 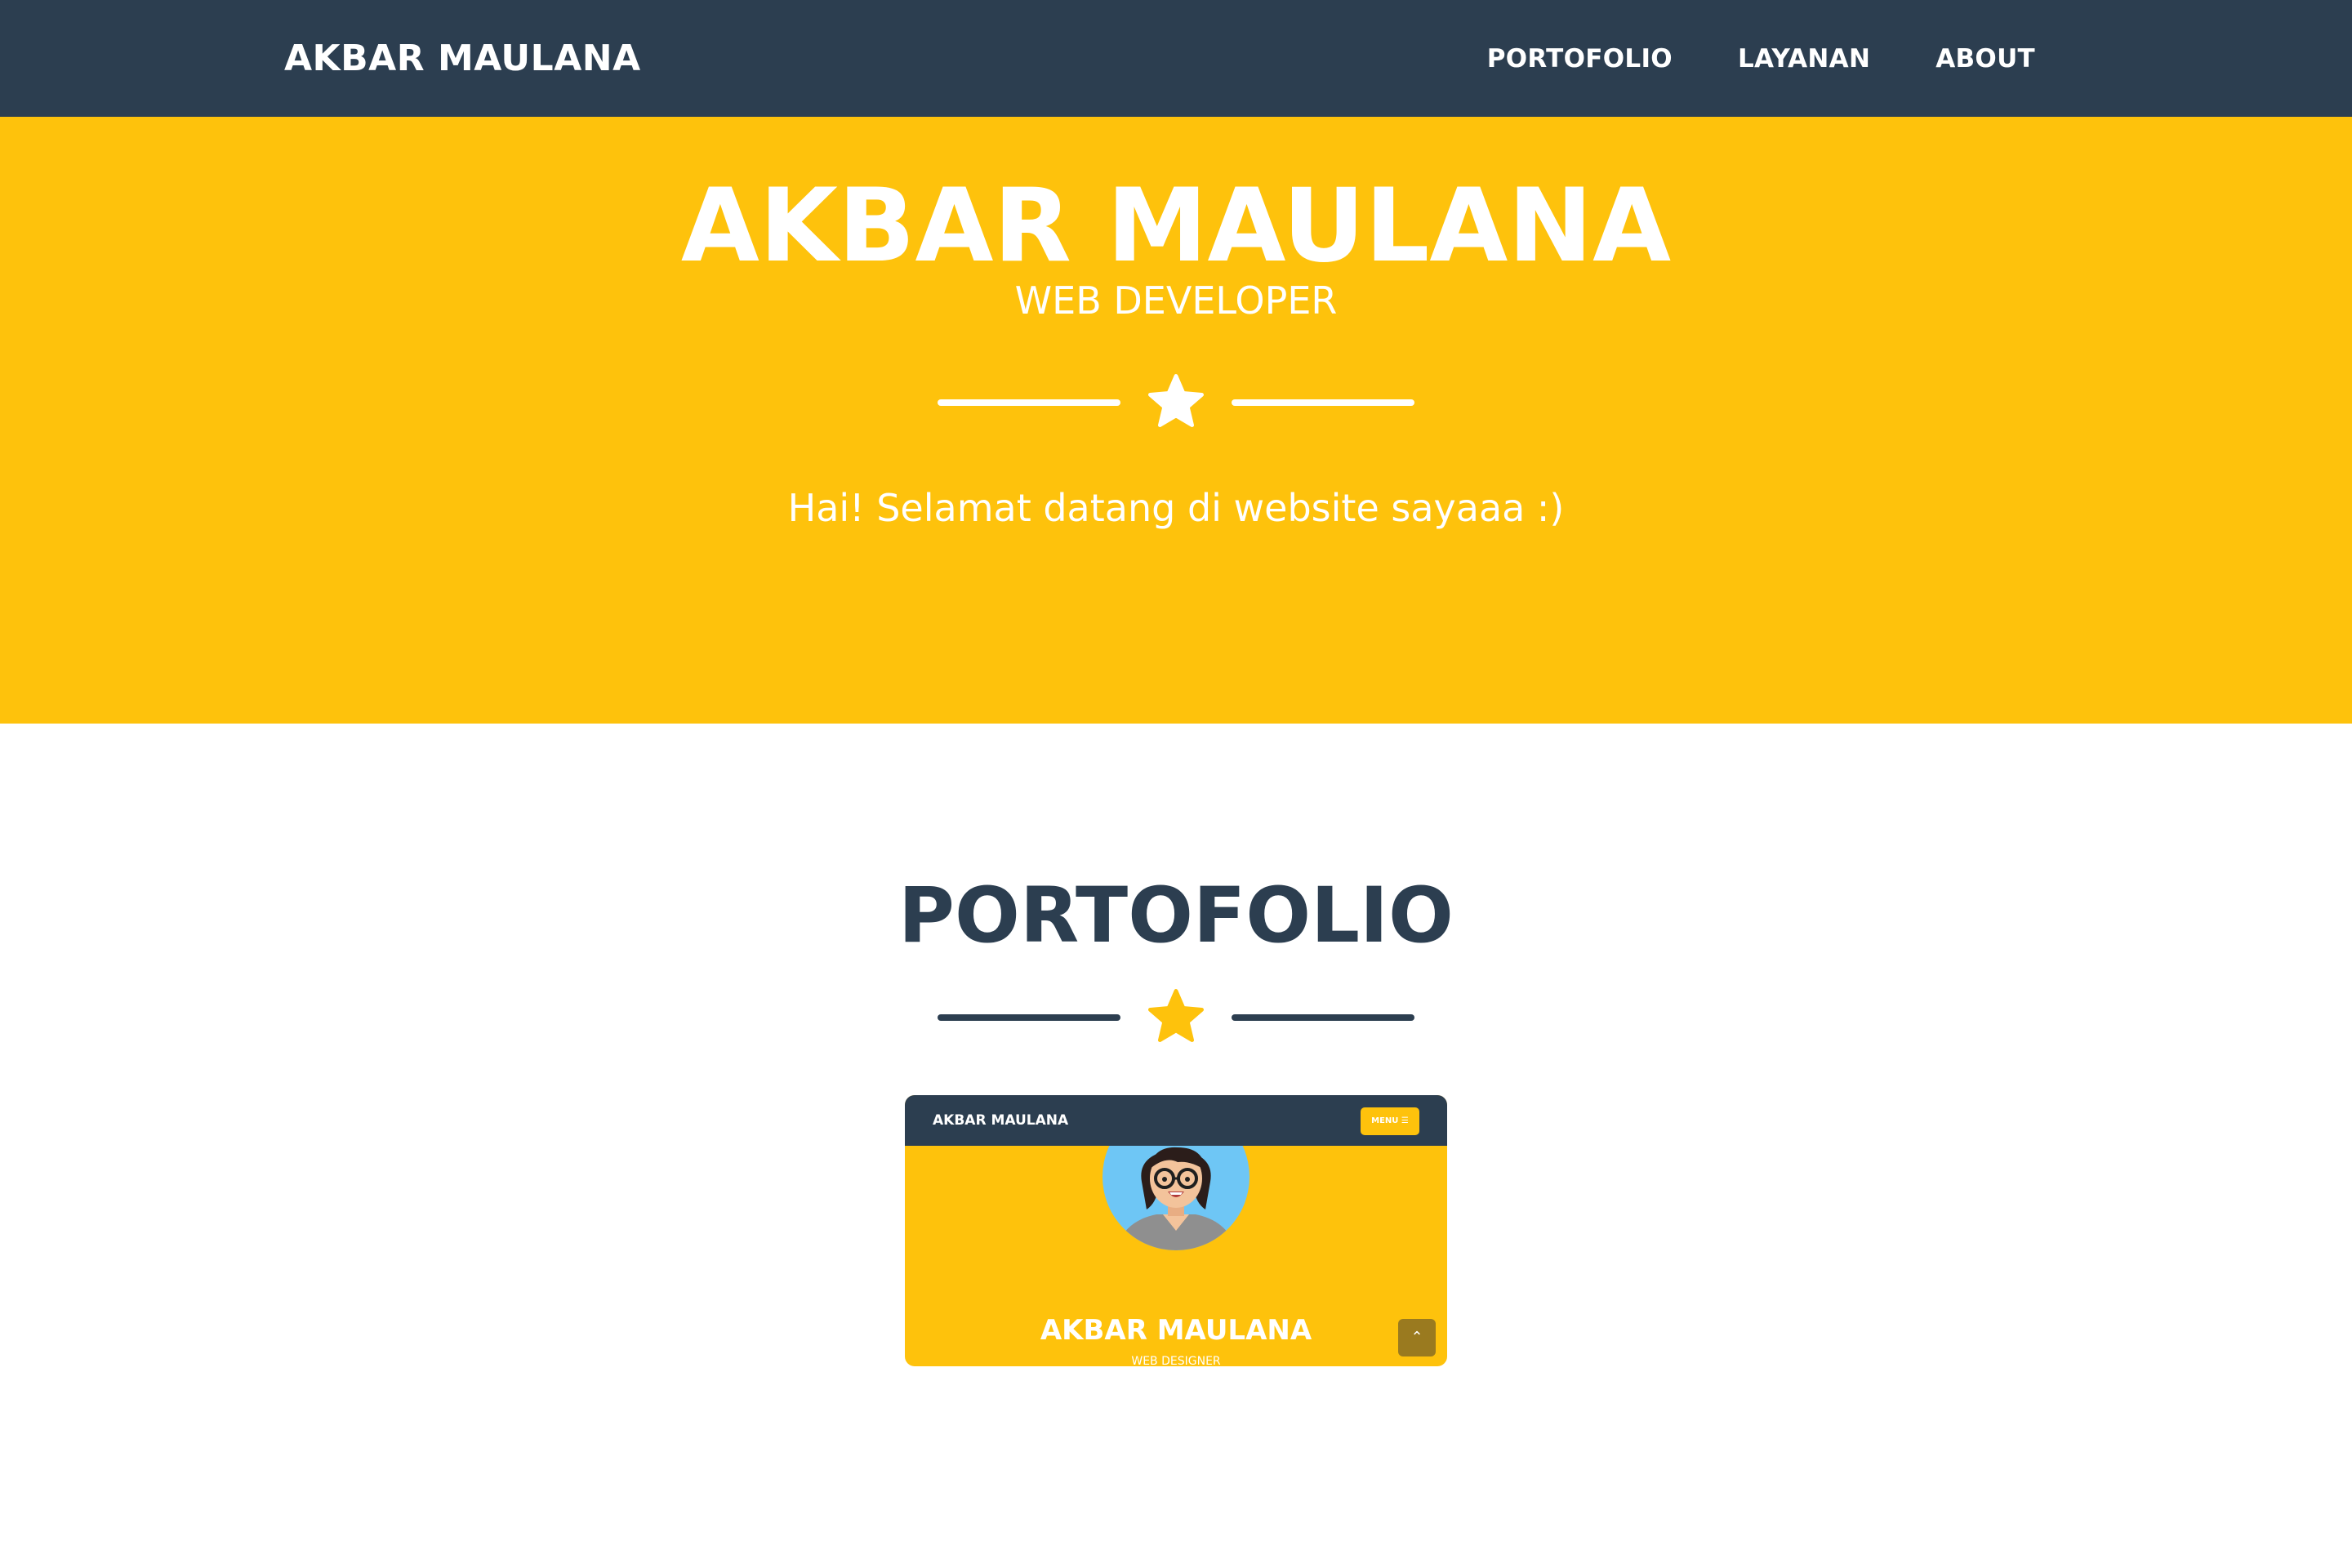 I want to click on brand-link: AKBAR MAULANA, so click(x=462, y=58).